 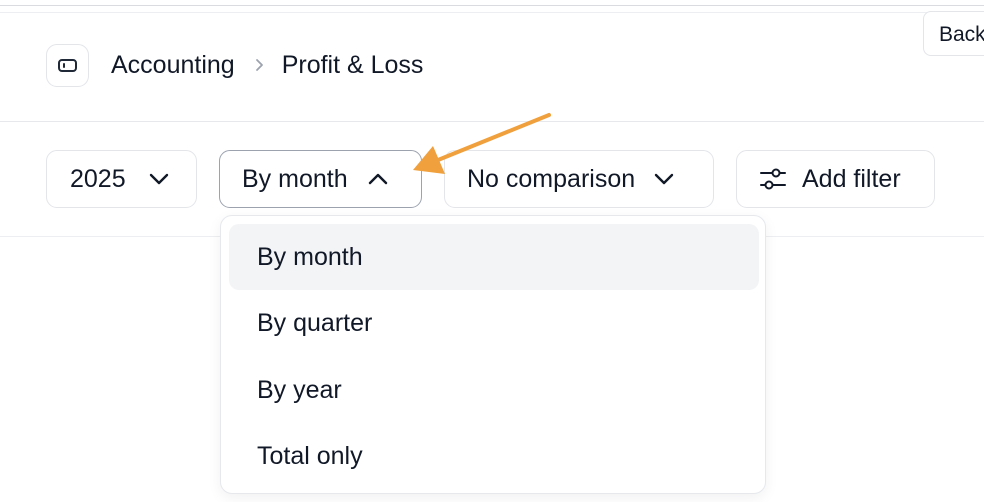 I want to click on period-option-total-only: Total only, so click(x=494, y=456).